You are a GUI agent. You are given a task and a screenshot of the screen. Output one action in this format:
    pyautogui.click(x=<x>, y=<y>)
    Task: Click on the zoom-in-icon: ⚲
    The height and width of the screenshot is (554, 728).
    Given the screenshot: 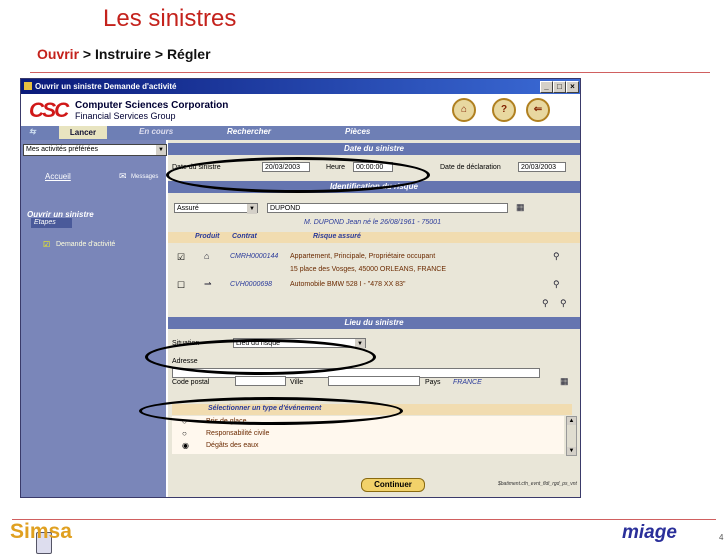 What is the action you would take?
    pyautogui.click(x=545, y=303)
    